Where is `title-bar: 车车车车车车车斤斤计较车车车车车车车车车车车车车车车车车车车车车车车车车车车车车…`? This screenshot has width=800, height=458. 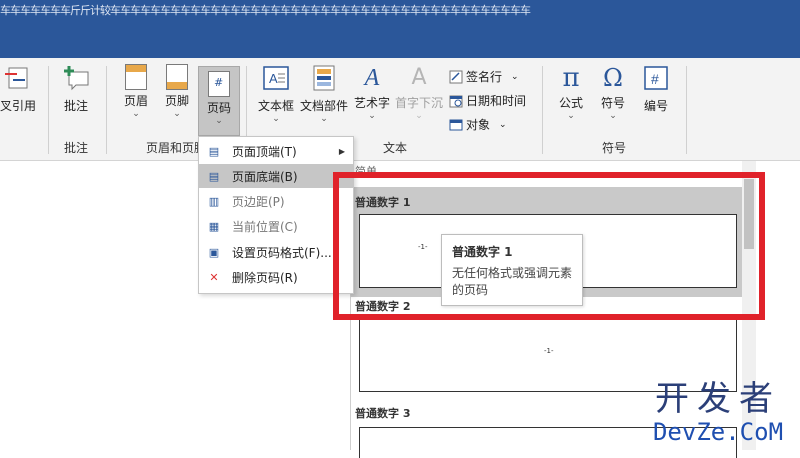
title-bar: 车车车车车车车斤斤计较车车车车车车车车车车车车车车车车车车车车车车车车车车车车车… is located at coordinates (400, 29).